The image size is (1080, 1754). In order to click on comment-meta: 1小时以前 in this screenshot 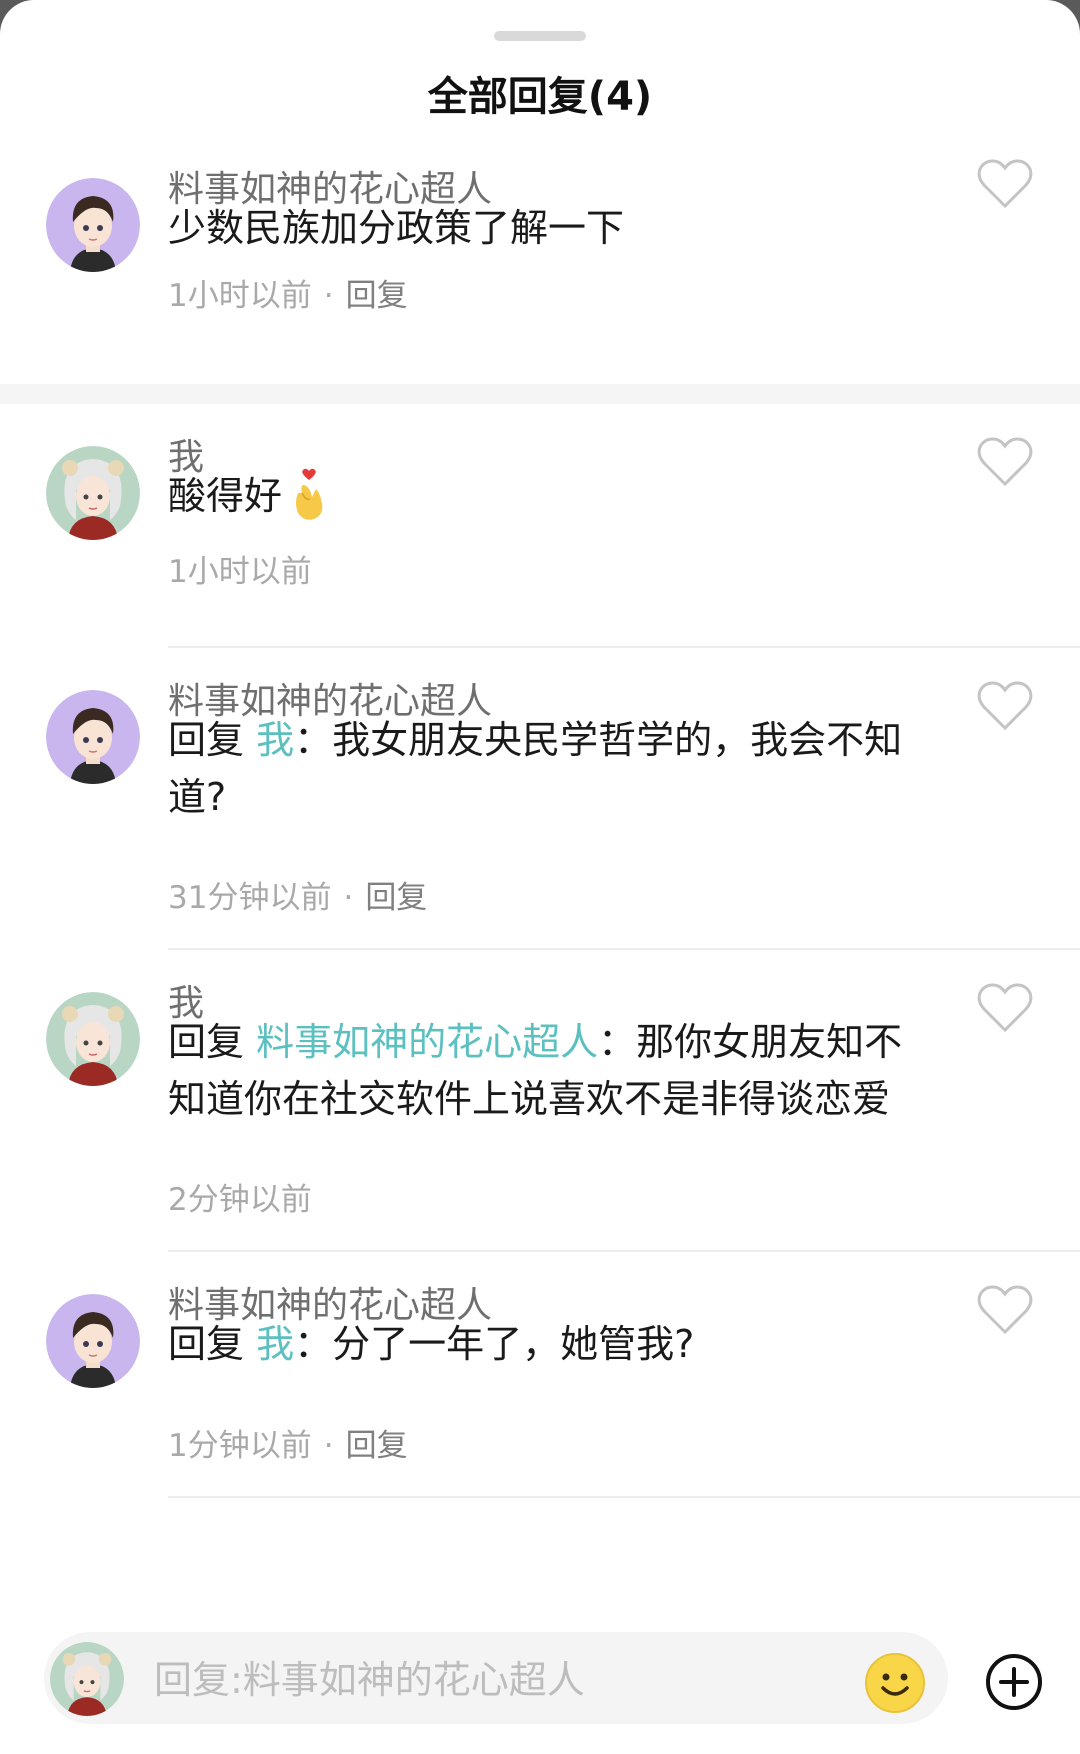, I will do `click(240, 568)`.